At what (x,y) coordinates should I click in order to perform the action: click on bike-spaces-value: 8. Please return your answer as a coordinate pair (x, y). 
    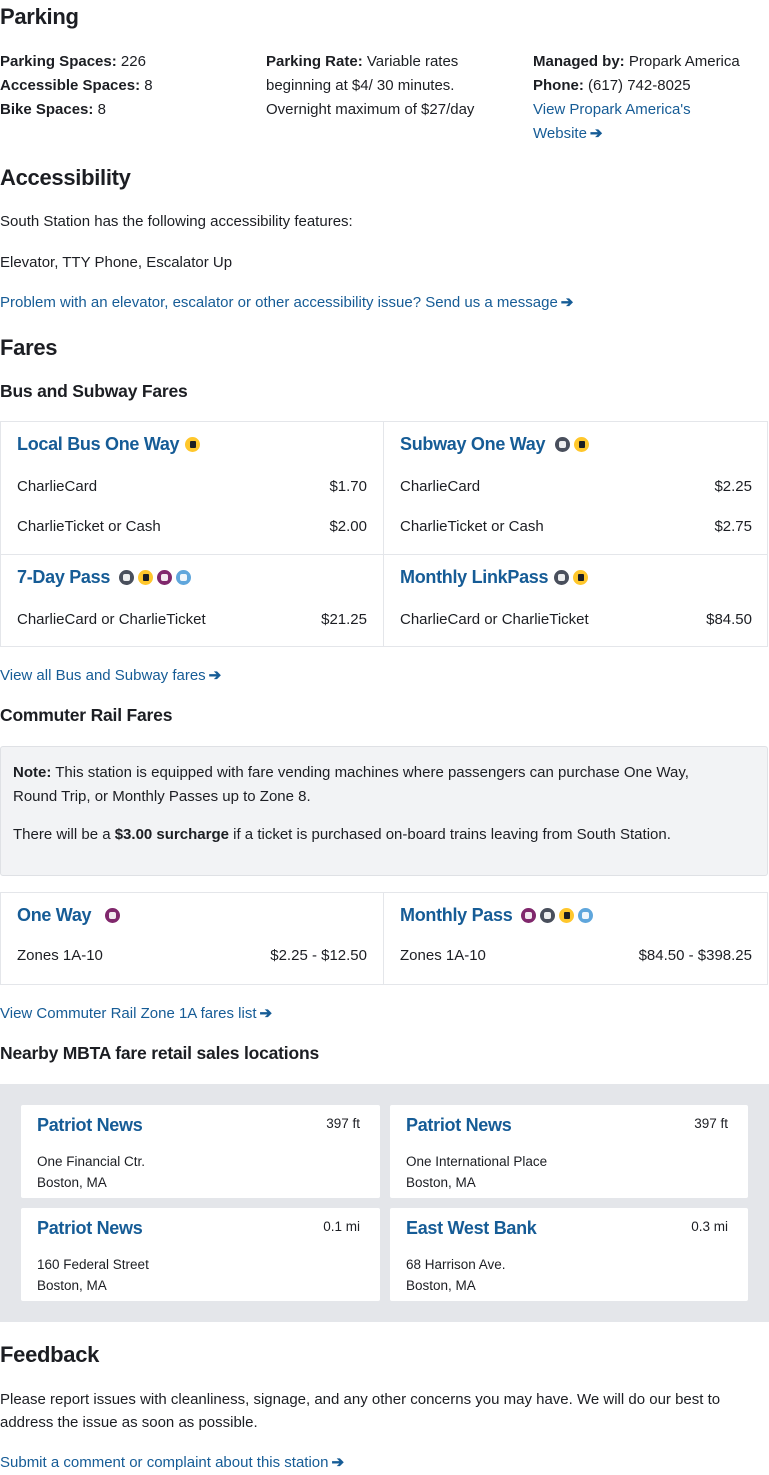
    Looking at the image, I should click on (101, 109).